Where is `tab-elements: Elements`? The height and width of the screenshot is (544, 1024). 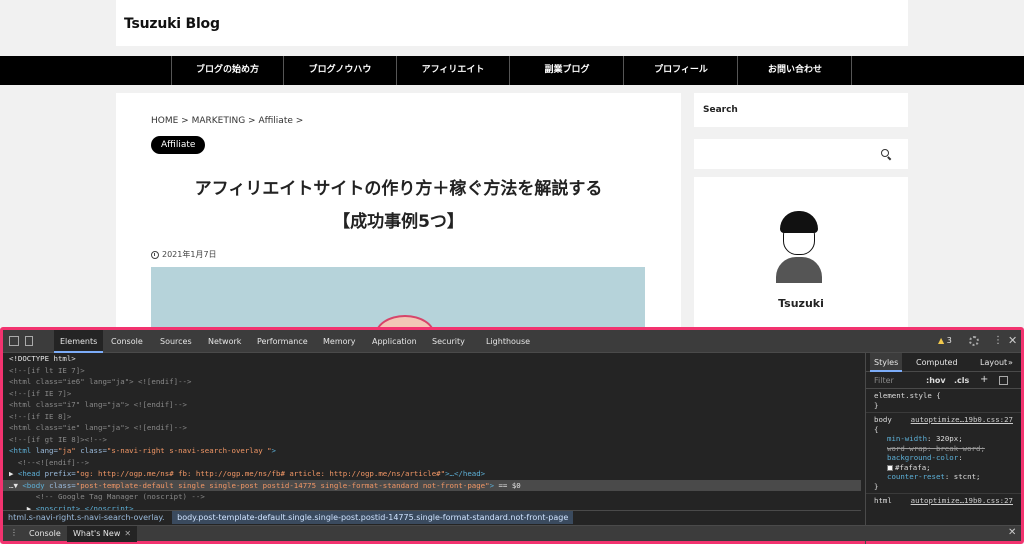 tab-elements: Elements is located at coordinates (79, 341).